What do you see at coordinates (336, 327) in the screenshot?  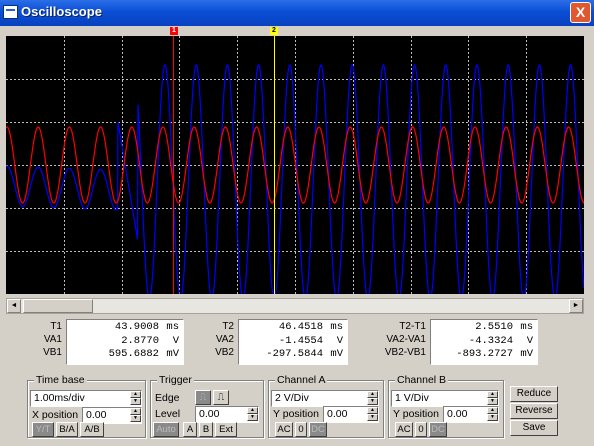 I see `t2-unit: ms` at bounding box center [336, 327].